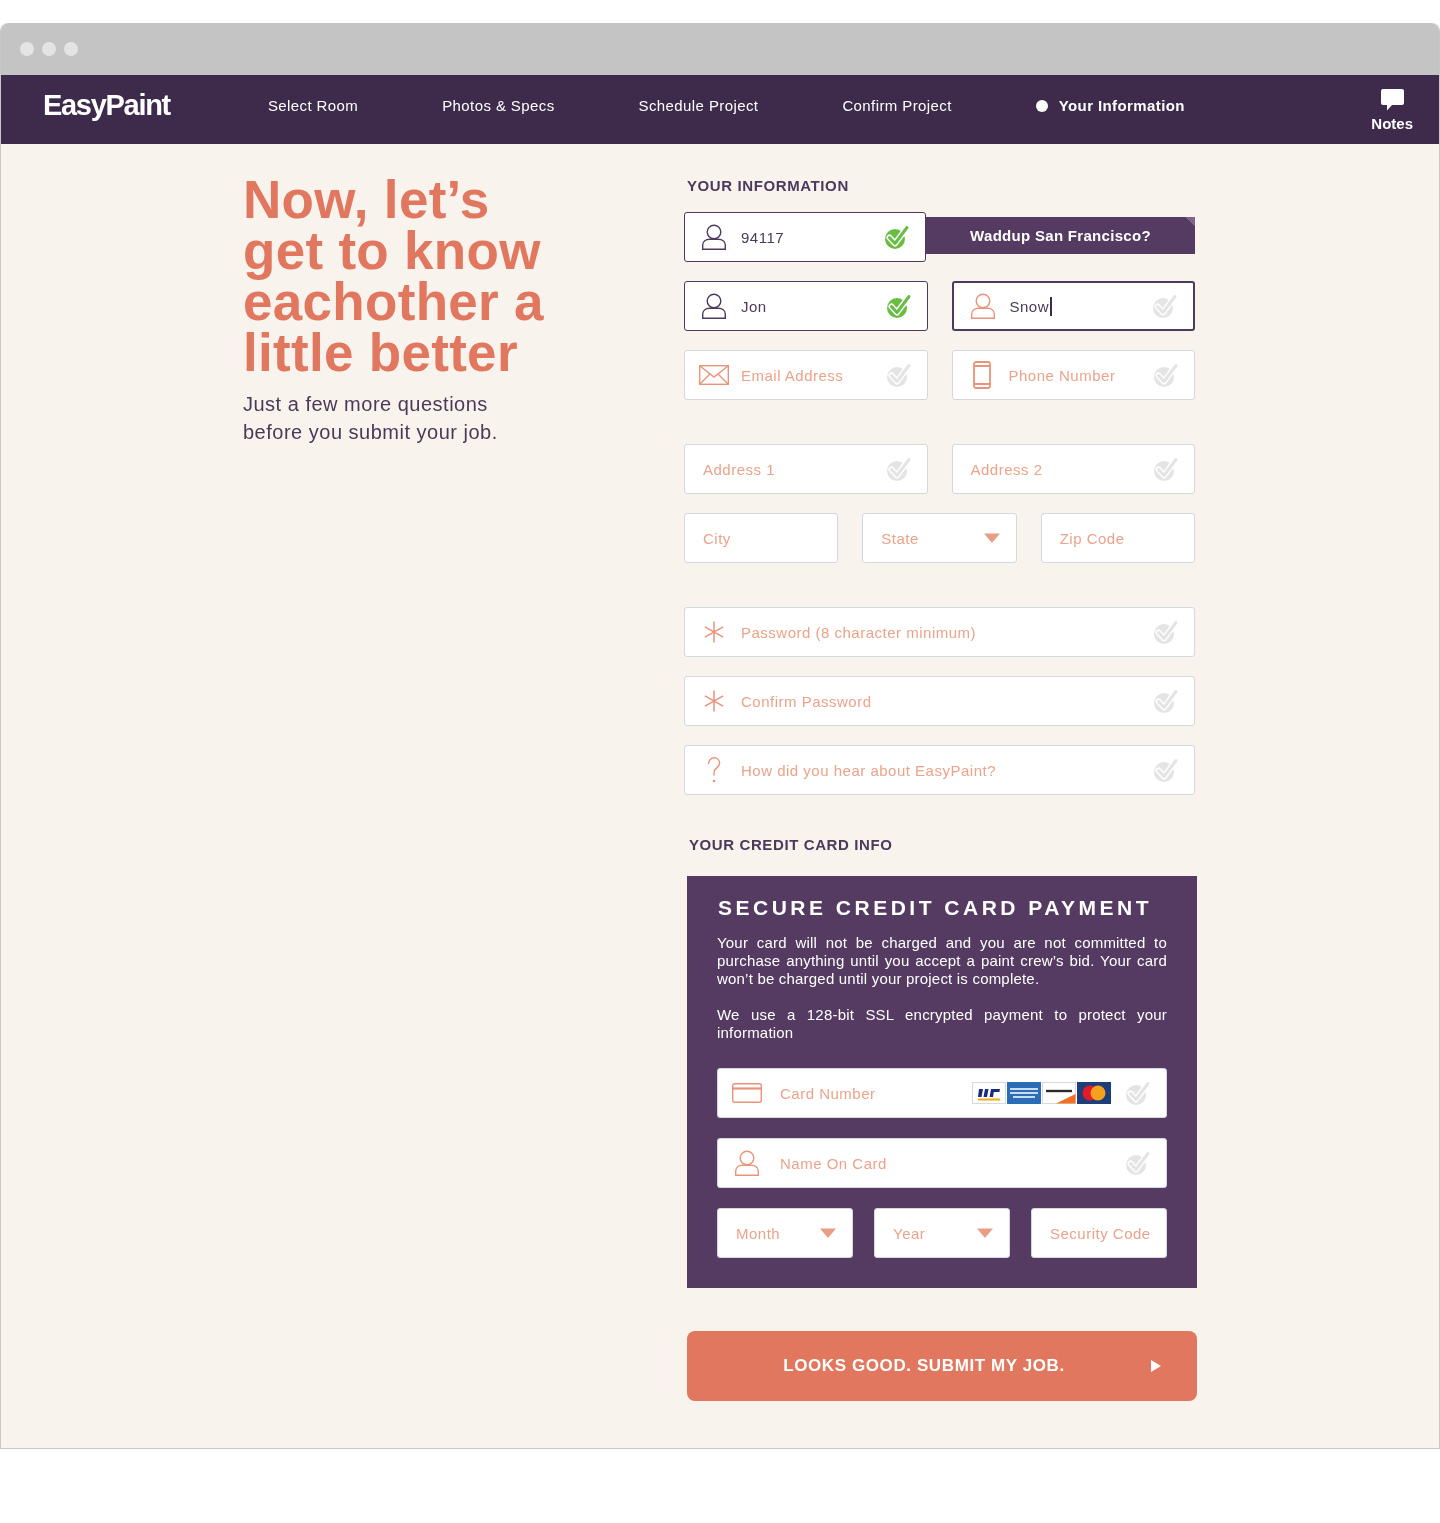  What do you see at coordinates (1110, 105) in the screenshot?
I see `nav-step-link: Your Information` at bounding box center [1110, 105].